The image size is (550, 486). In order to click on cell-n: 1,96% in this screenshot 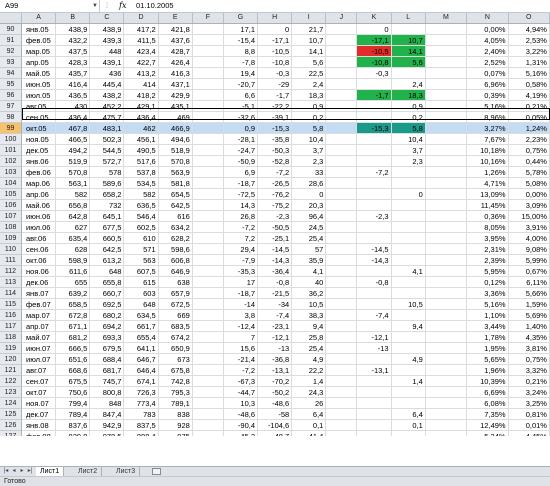, I will do `click(488, 370)`.